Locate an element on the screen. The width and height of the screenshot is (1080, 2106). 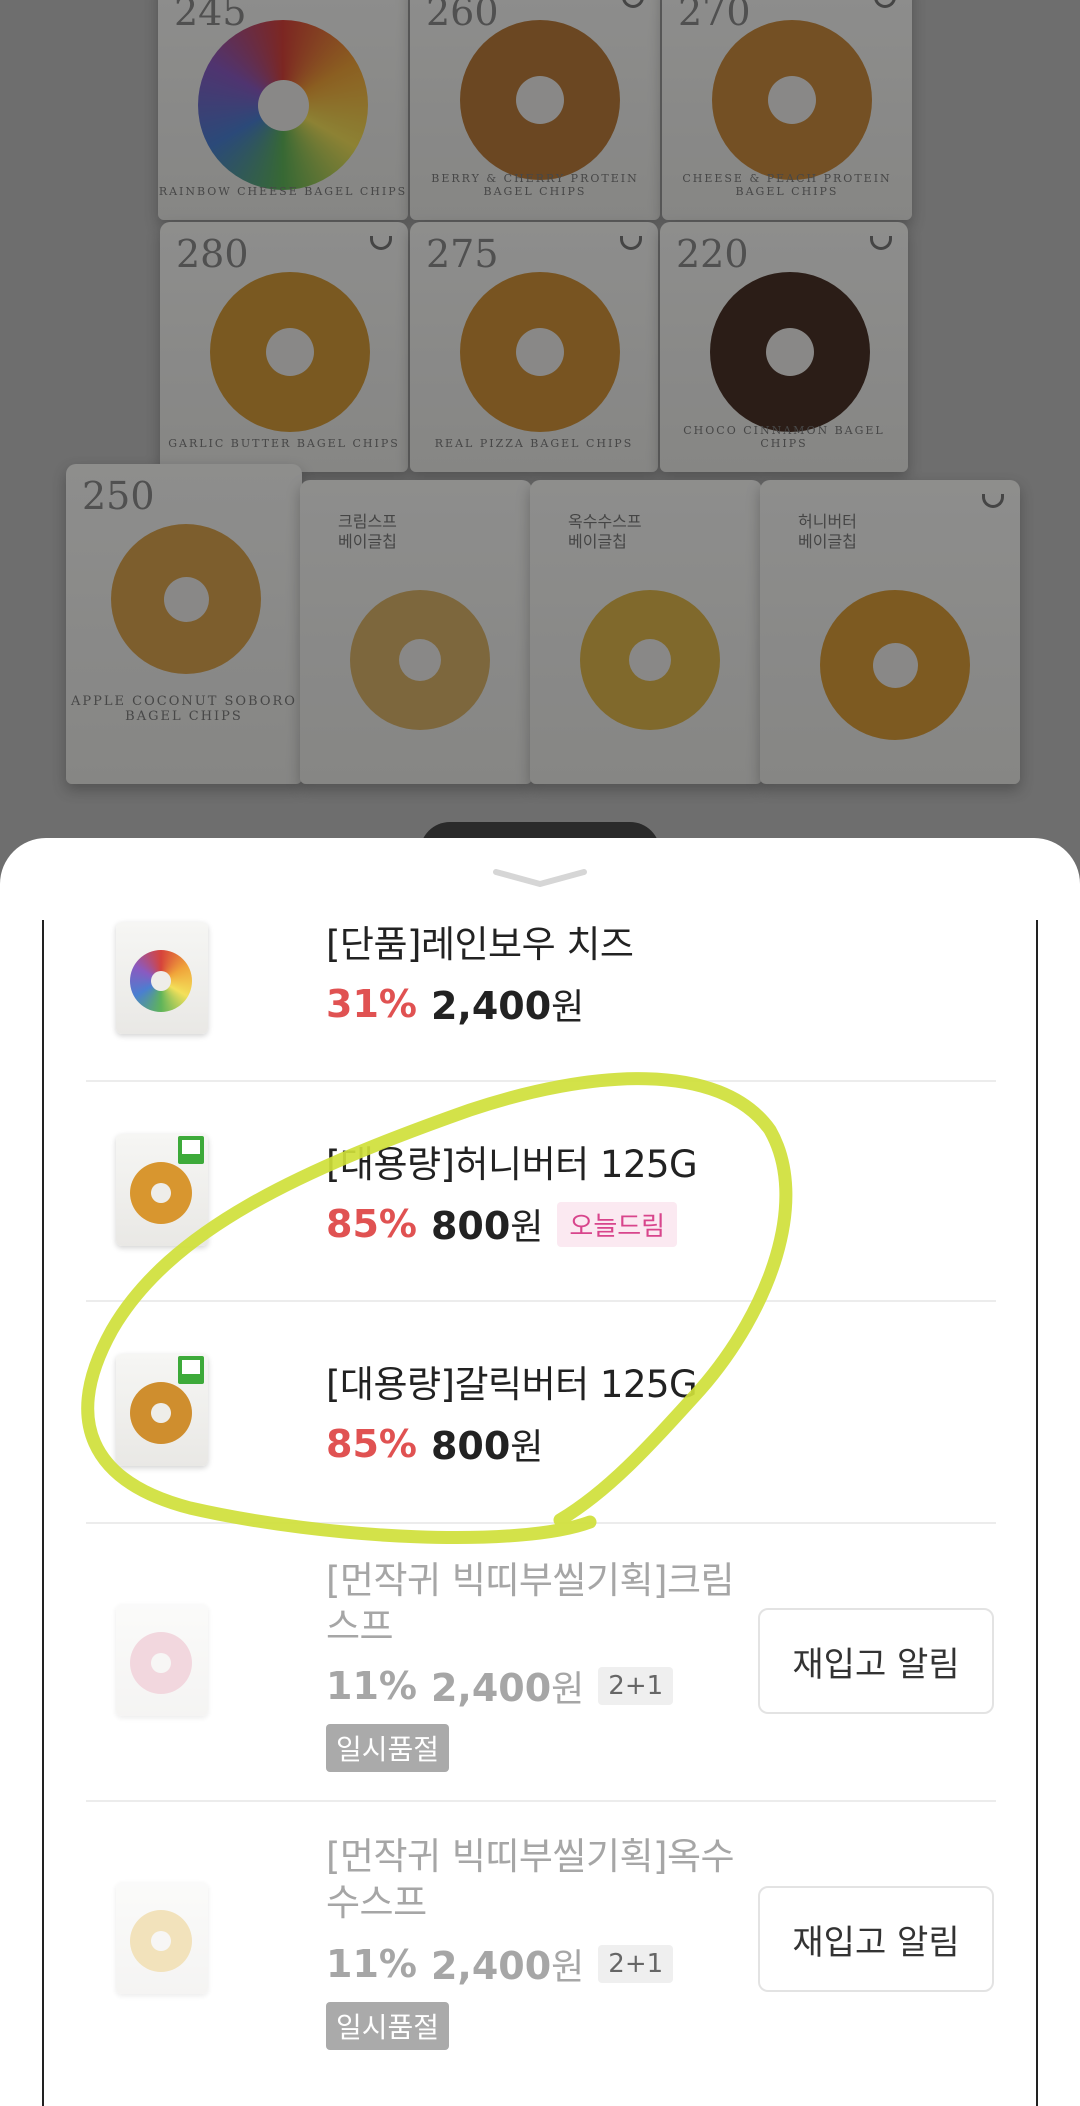
item-name: [먼작귀 빅띠부씰기획]크림스프 is located at coordinates (530, 1603).